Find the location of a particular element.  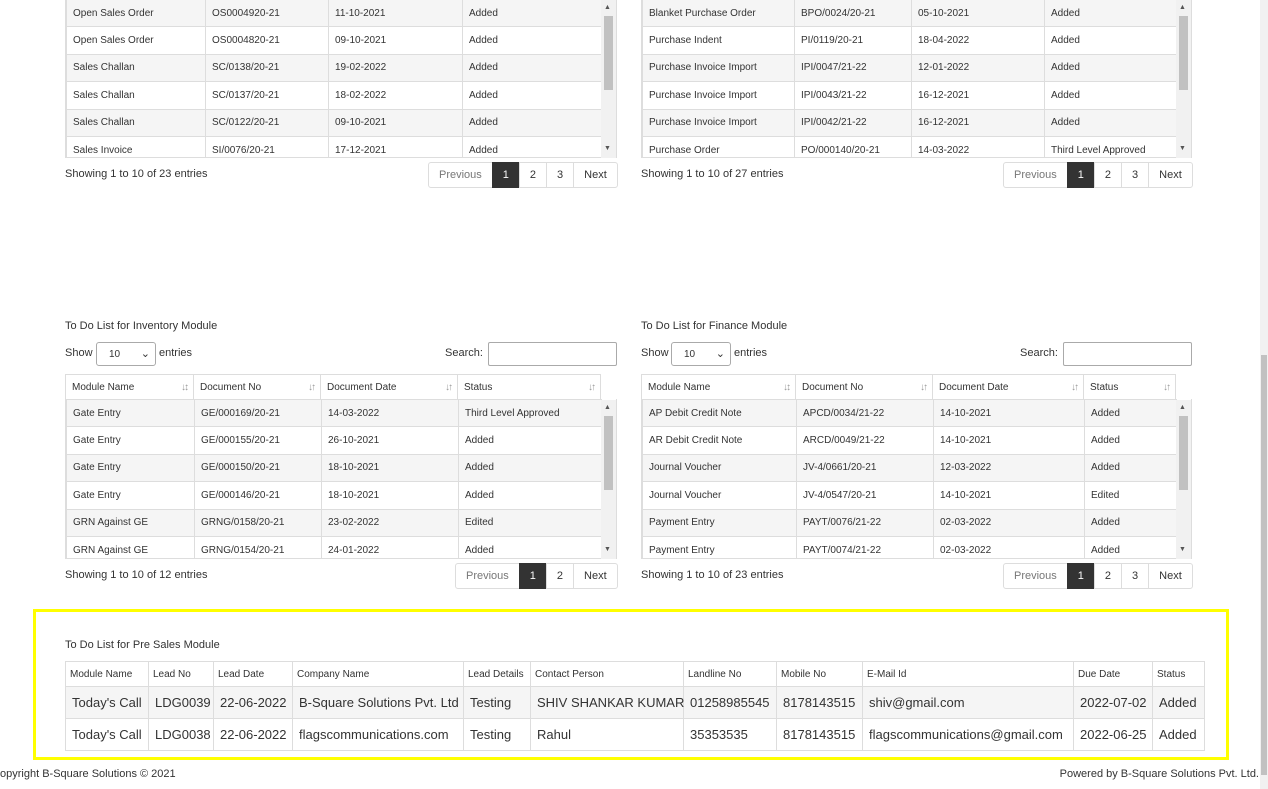

column-header-landline-no: Landline No is located at coordinates (730, 674).